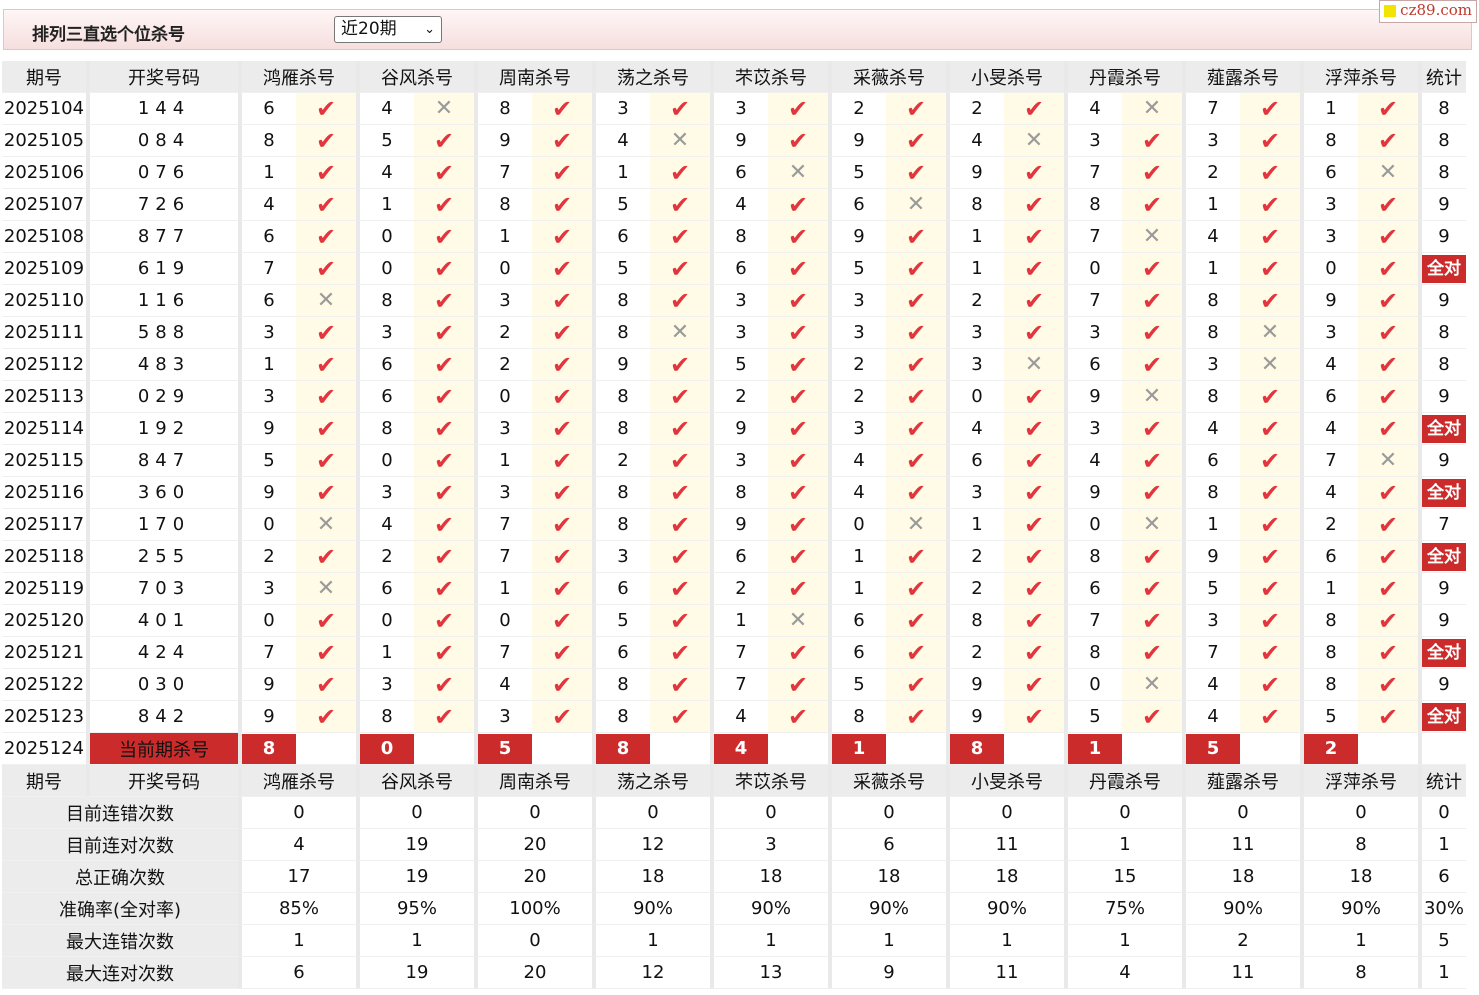 The width and height of the screenshot is (1479, 995). What do you see at coordinates (1428, 11) in the screenshot?
I see `site-logo: cz89.com` at bounding box center [1428, 11].